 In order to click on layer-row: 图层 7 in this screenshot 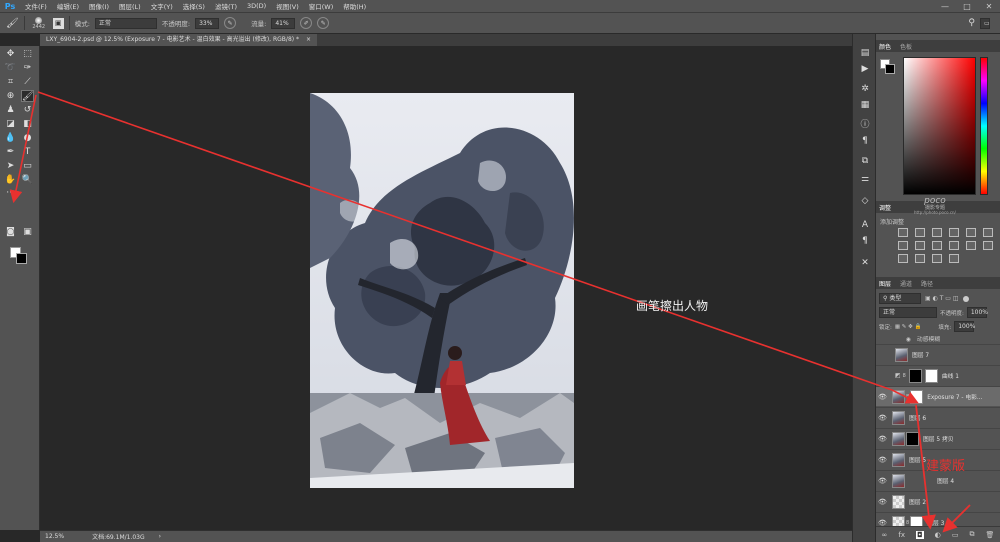, I will do `click(938, 354)`.